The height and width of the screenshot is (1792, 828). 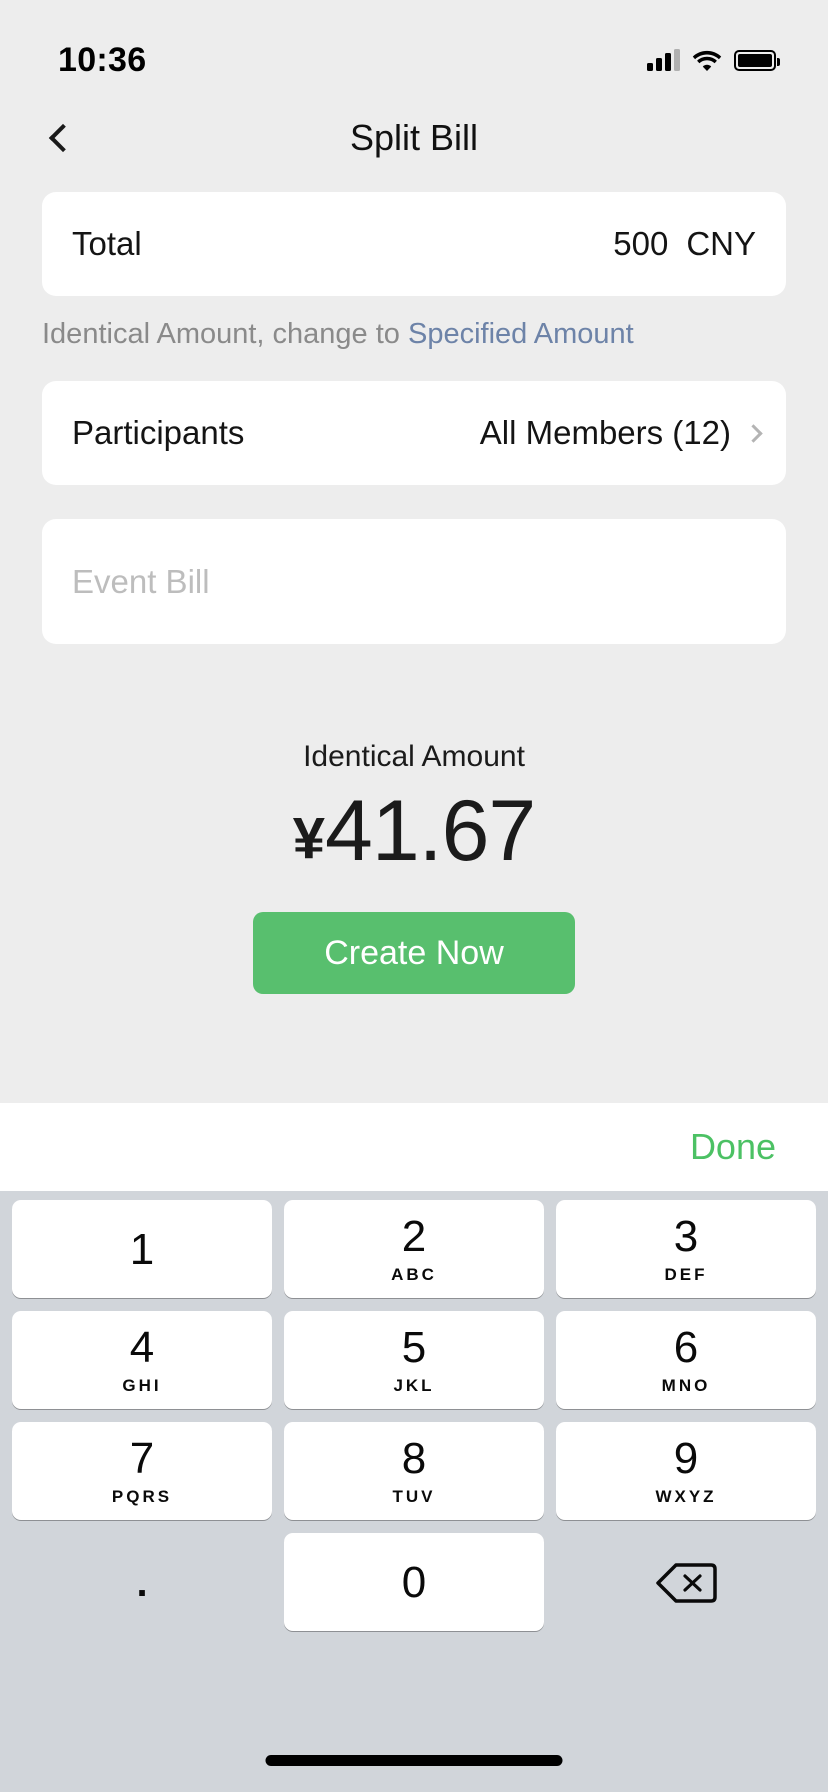 I want to click on key-period: ., so click(x=142, y=1582).